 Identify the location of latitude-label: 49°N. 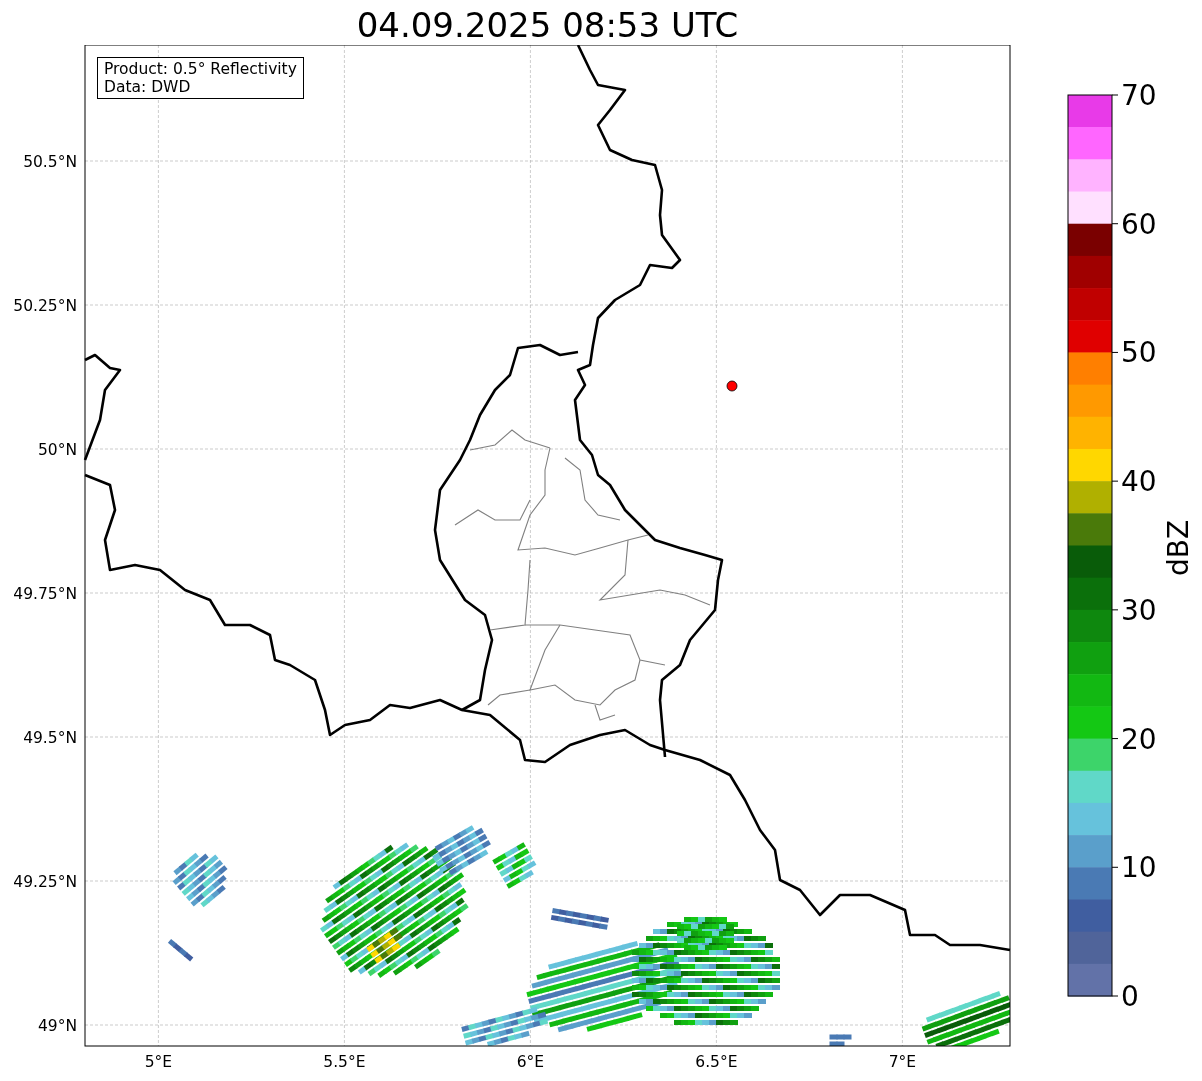
(57, 1026).